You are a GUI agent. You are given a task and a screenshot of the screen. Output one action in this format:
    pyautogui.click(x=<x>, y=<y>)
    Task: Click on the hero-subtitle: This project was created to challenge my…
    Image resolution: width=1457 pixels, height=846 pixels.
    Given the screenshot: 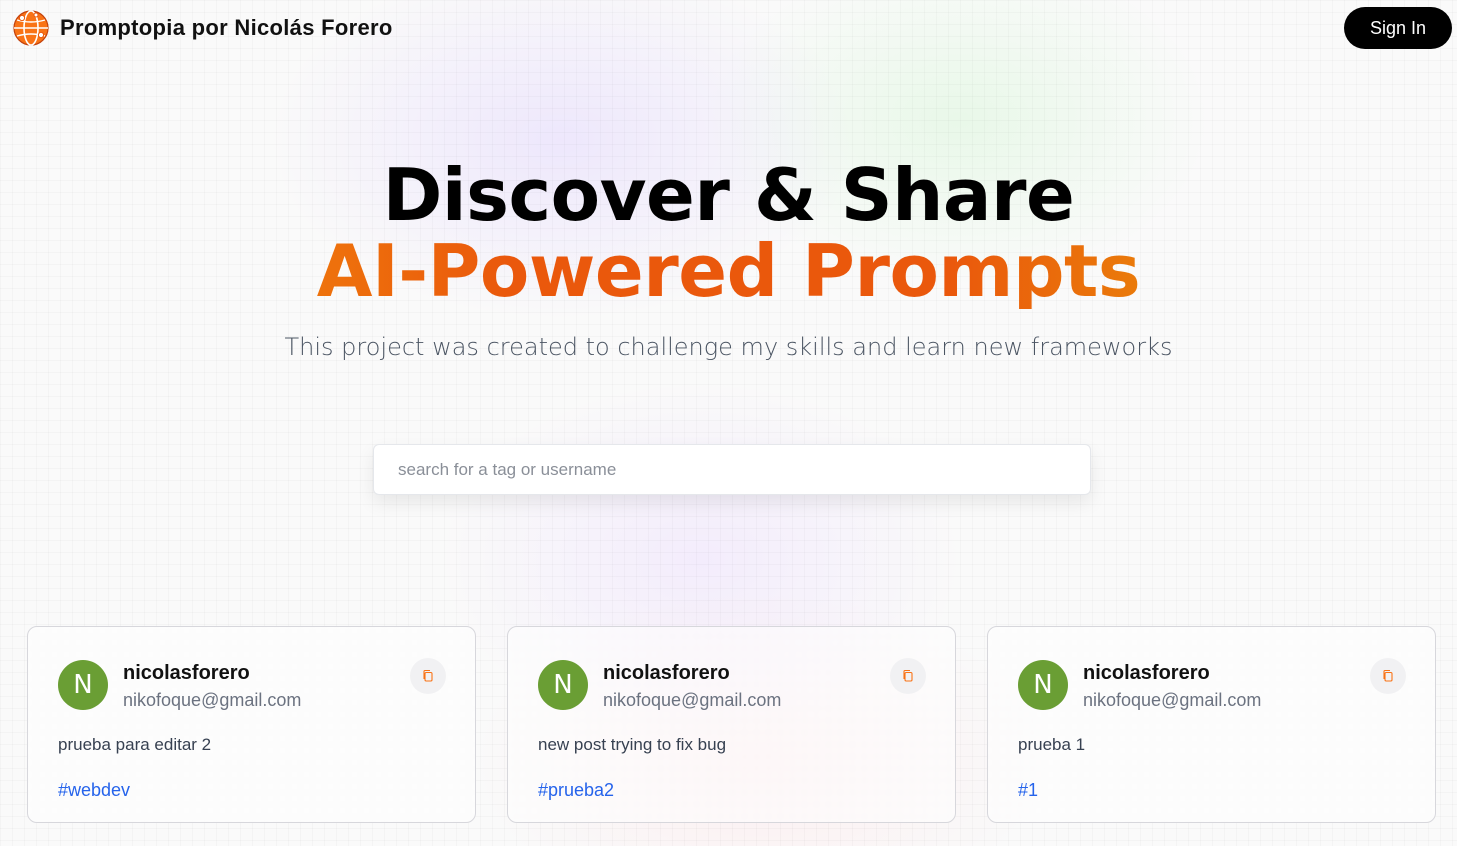 What is the action you would take?
    pyautogui.click(x=728, y=347)
    